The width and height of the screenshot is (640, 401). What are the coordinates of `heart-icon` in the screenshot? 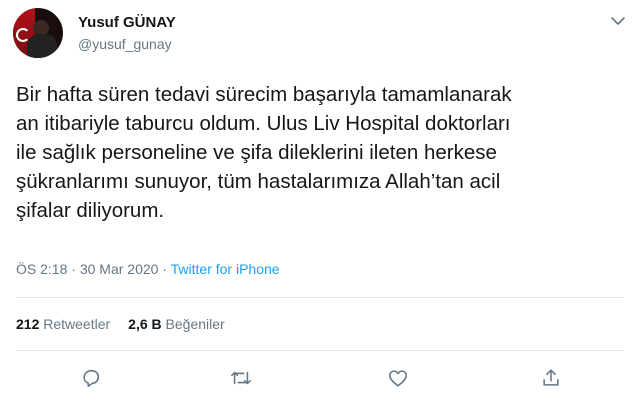 It's located at (398, 378).